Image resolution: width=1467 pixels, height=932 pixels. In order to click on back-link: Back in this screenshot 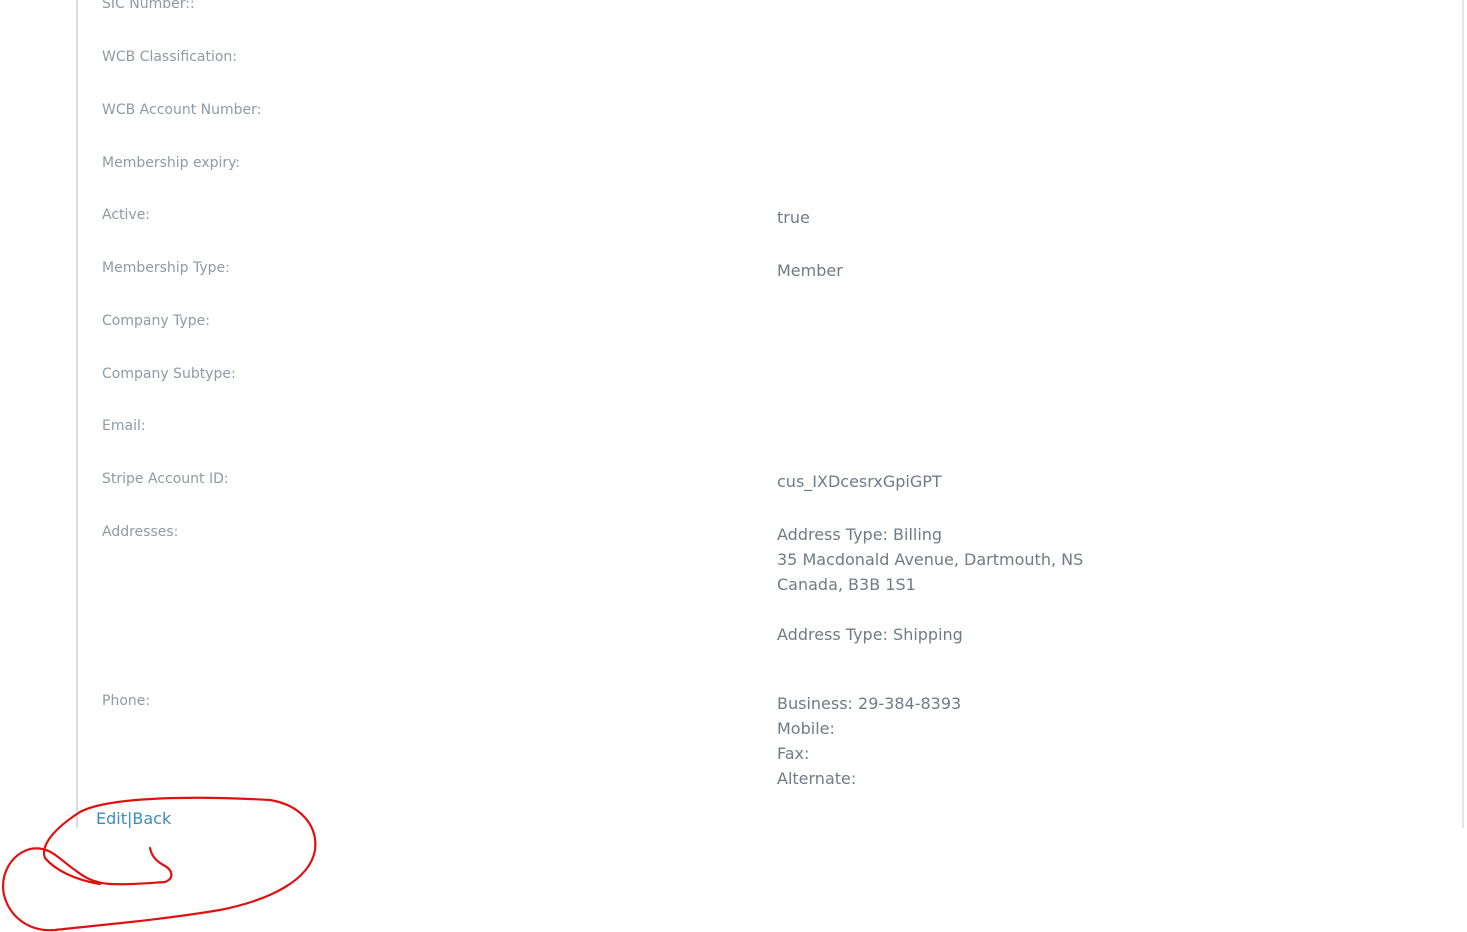, I will do `click(151, 818)`.